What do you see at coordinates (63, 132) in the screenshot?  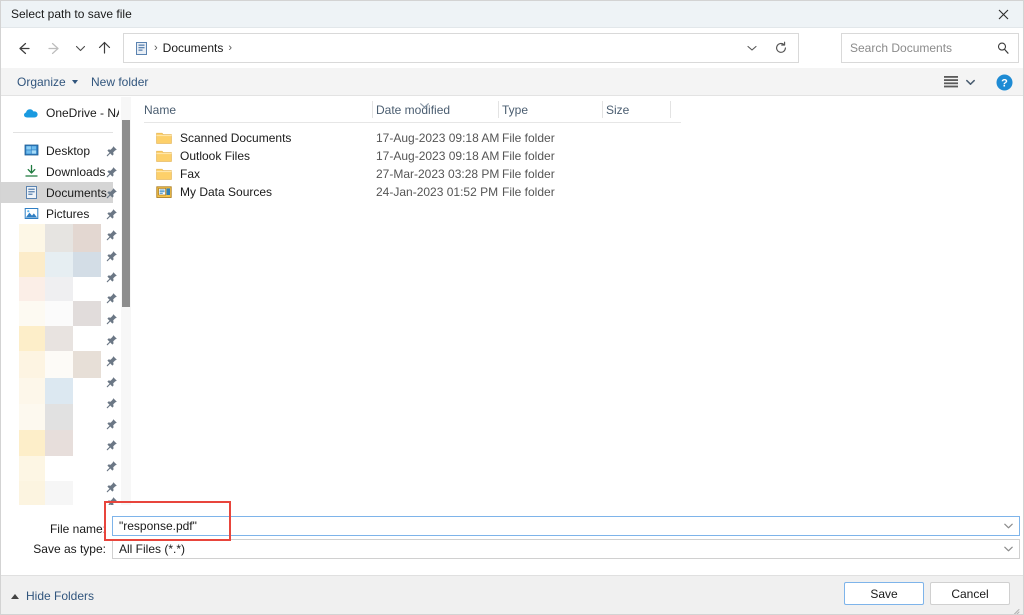 I see `sidebar-divider` at bounding box center [63, 132].